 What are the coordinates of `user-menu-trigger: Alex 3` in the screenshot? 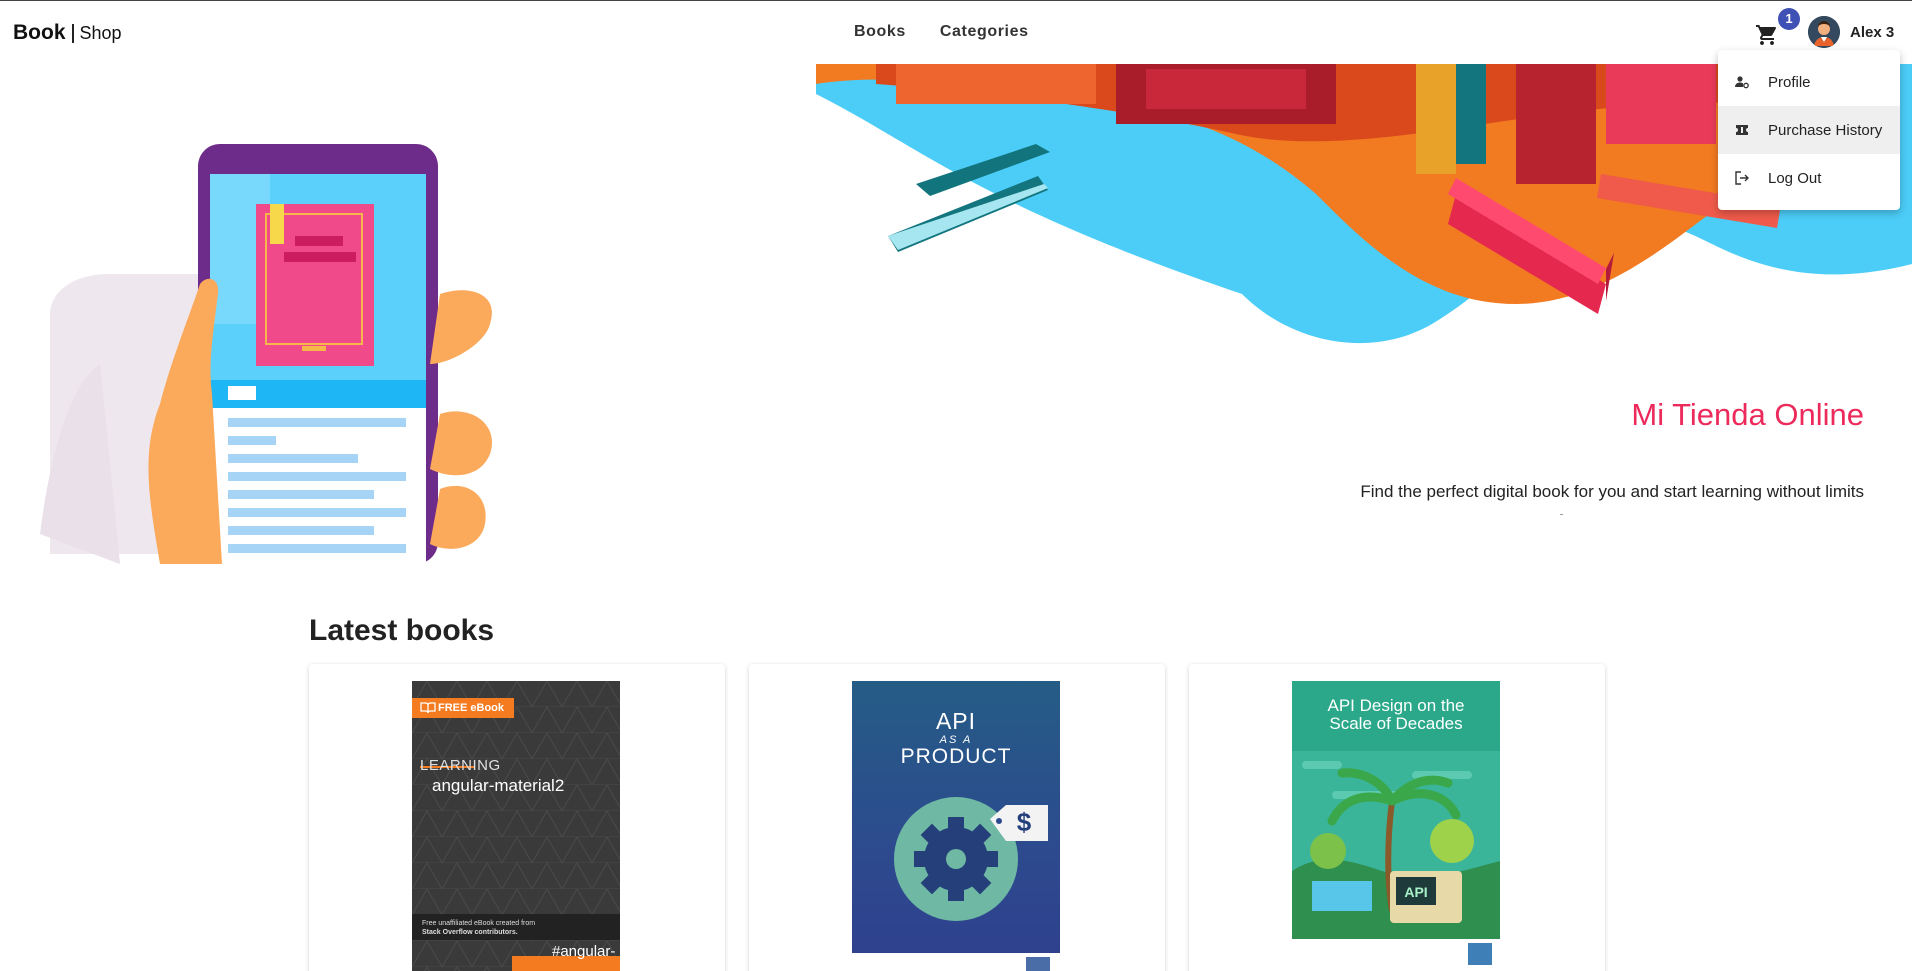 It's located at (1851, 32).